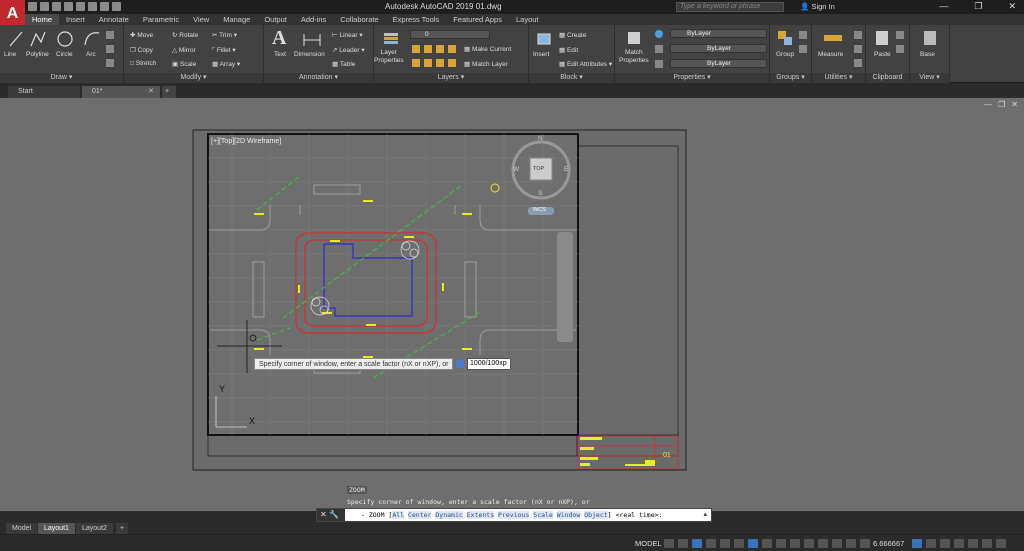 The height and width of the screenshot is (551, 1024). What do you see at coordinates (785, 38) in the screenshot?
I see `group-icon` at bounding box center [785, 38].